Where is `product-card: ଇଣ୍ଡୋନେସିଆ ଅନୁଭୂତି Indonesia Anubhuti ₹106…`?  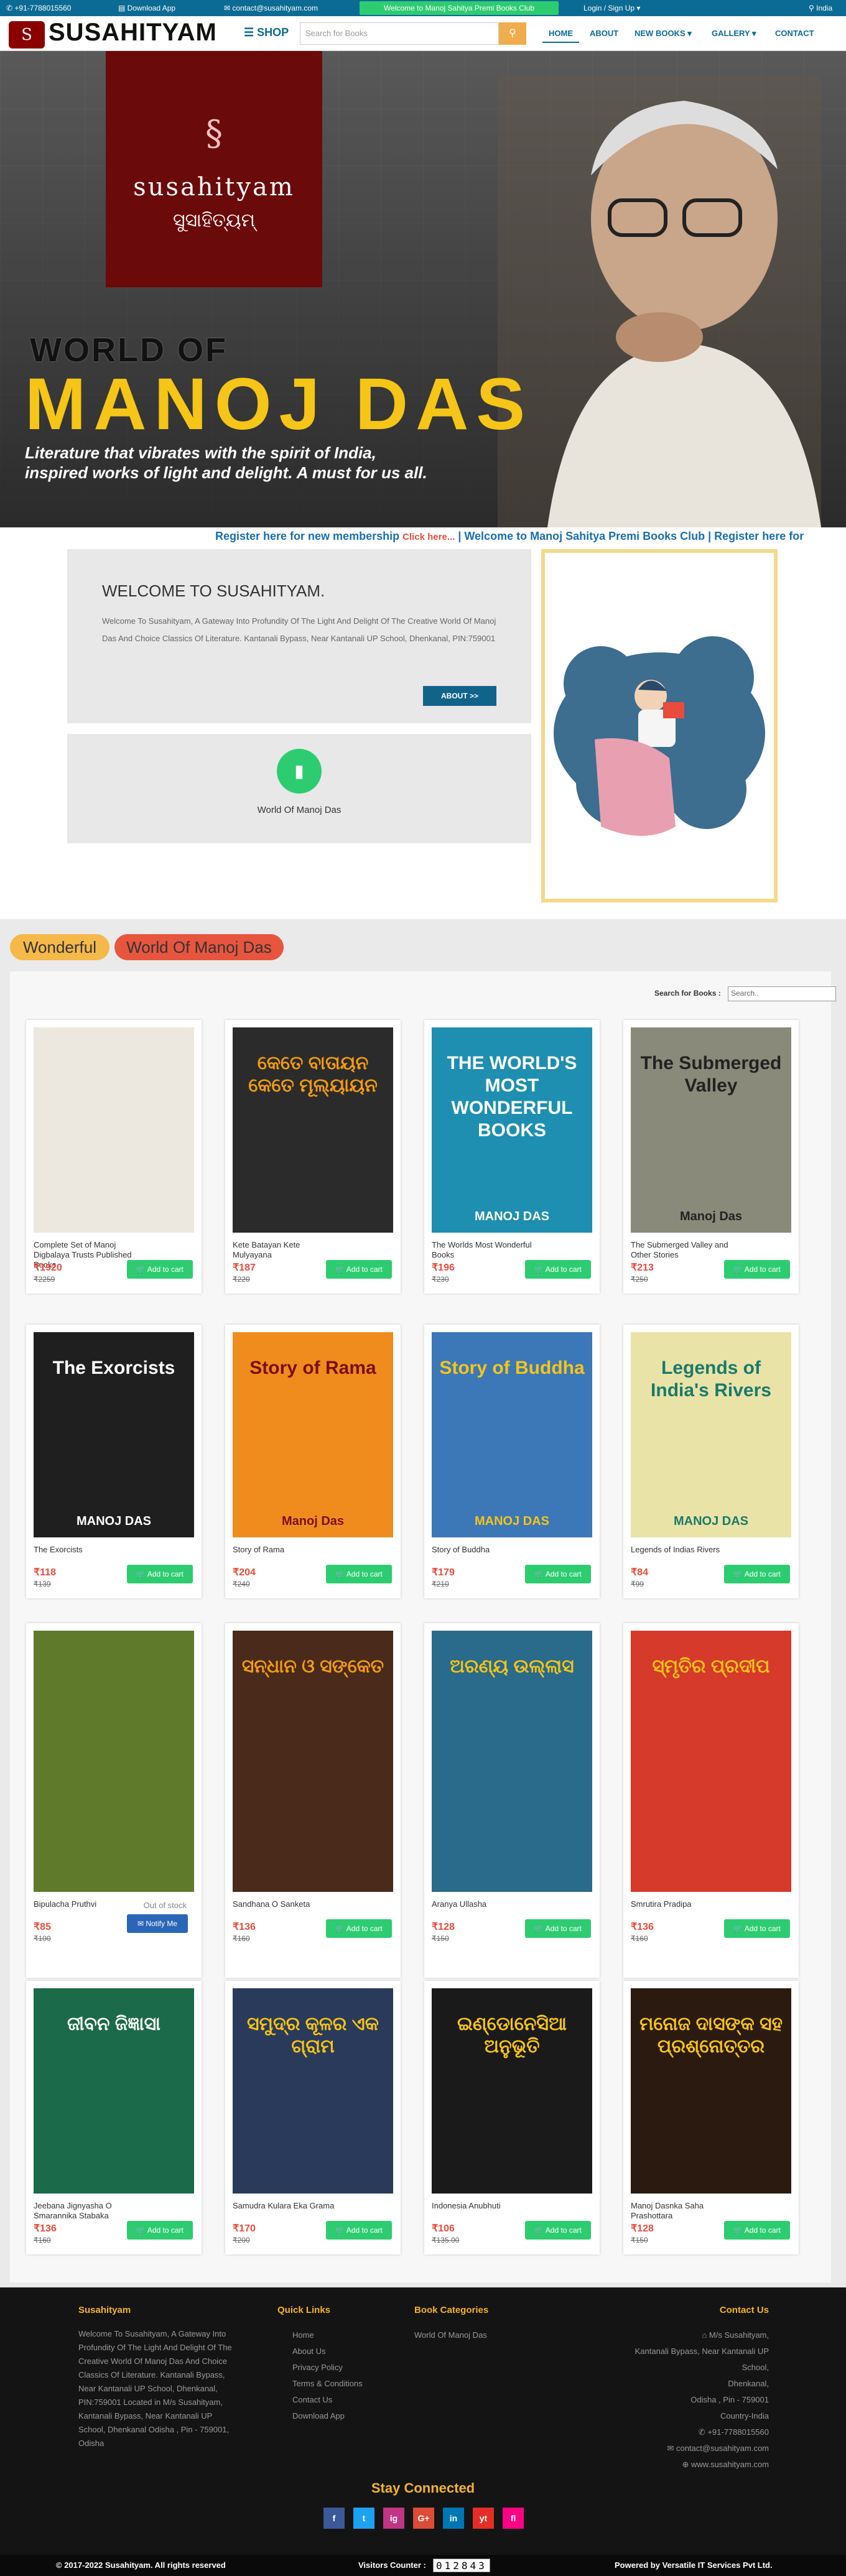 product-card: ଇଣ୍ଡୋନେସିଆ ଅନୁଭୂତି Indonesia Anubhuti ₹106… is located at coordinates (512, 2117).